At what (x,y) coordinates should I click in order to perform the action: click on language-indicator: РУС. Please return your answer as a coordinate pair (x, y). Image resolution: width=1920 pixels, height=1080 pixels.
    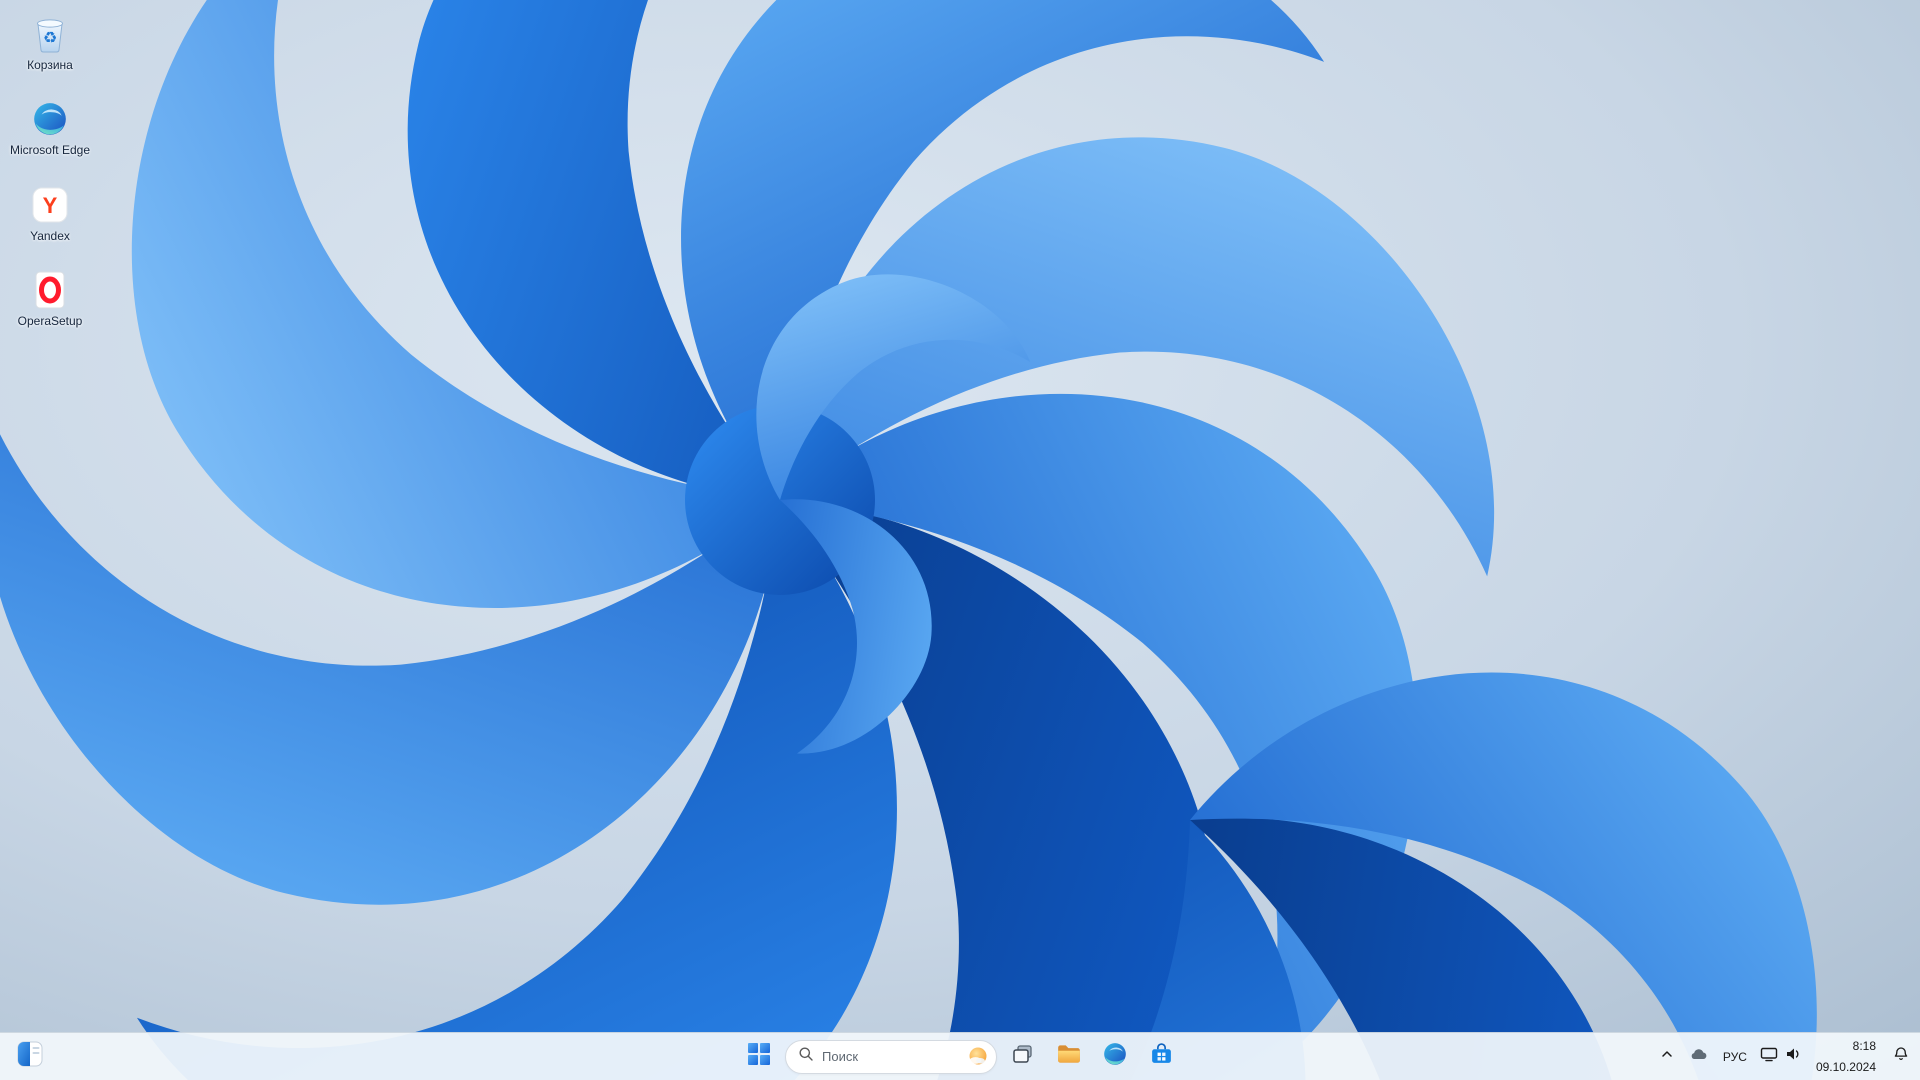
    Looking at the image, I should click on (1735, 1057).